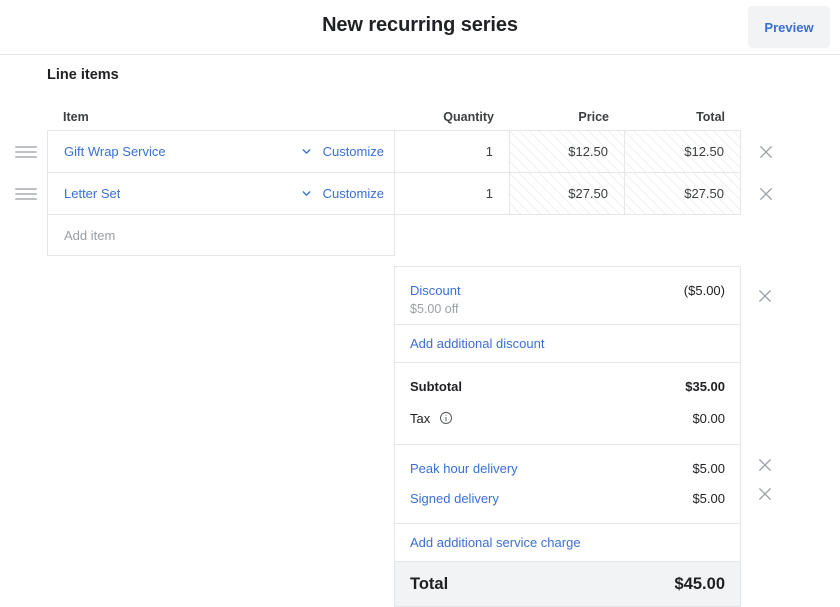 This screenshot has width=840, height=607. I want to click on add-additional-discount-link: Add additional discount, so click(567, 343).